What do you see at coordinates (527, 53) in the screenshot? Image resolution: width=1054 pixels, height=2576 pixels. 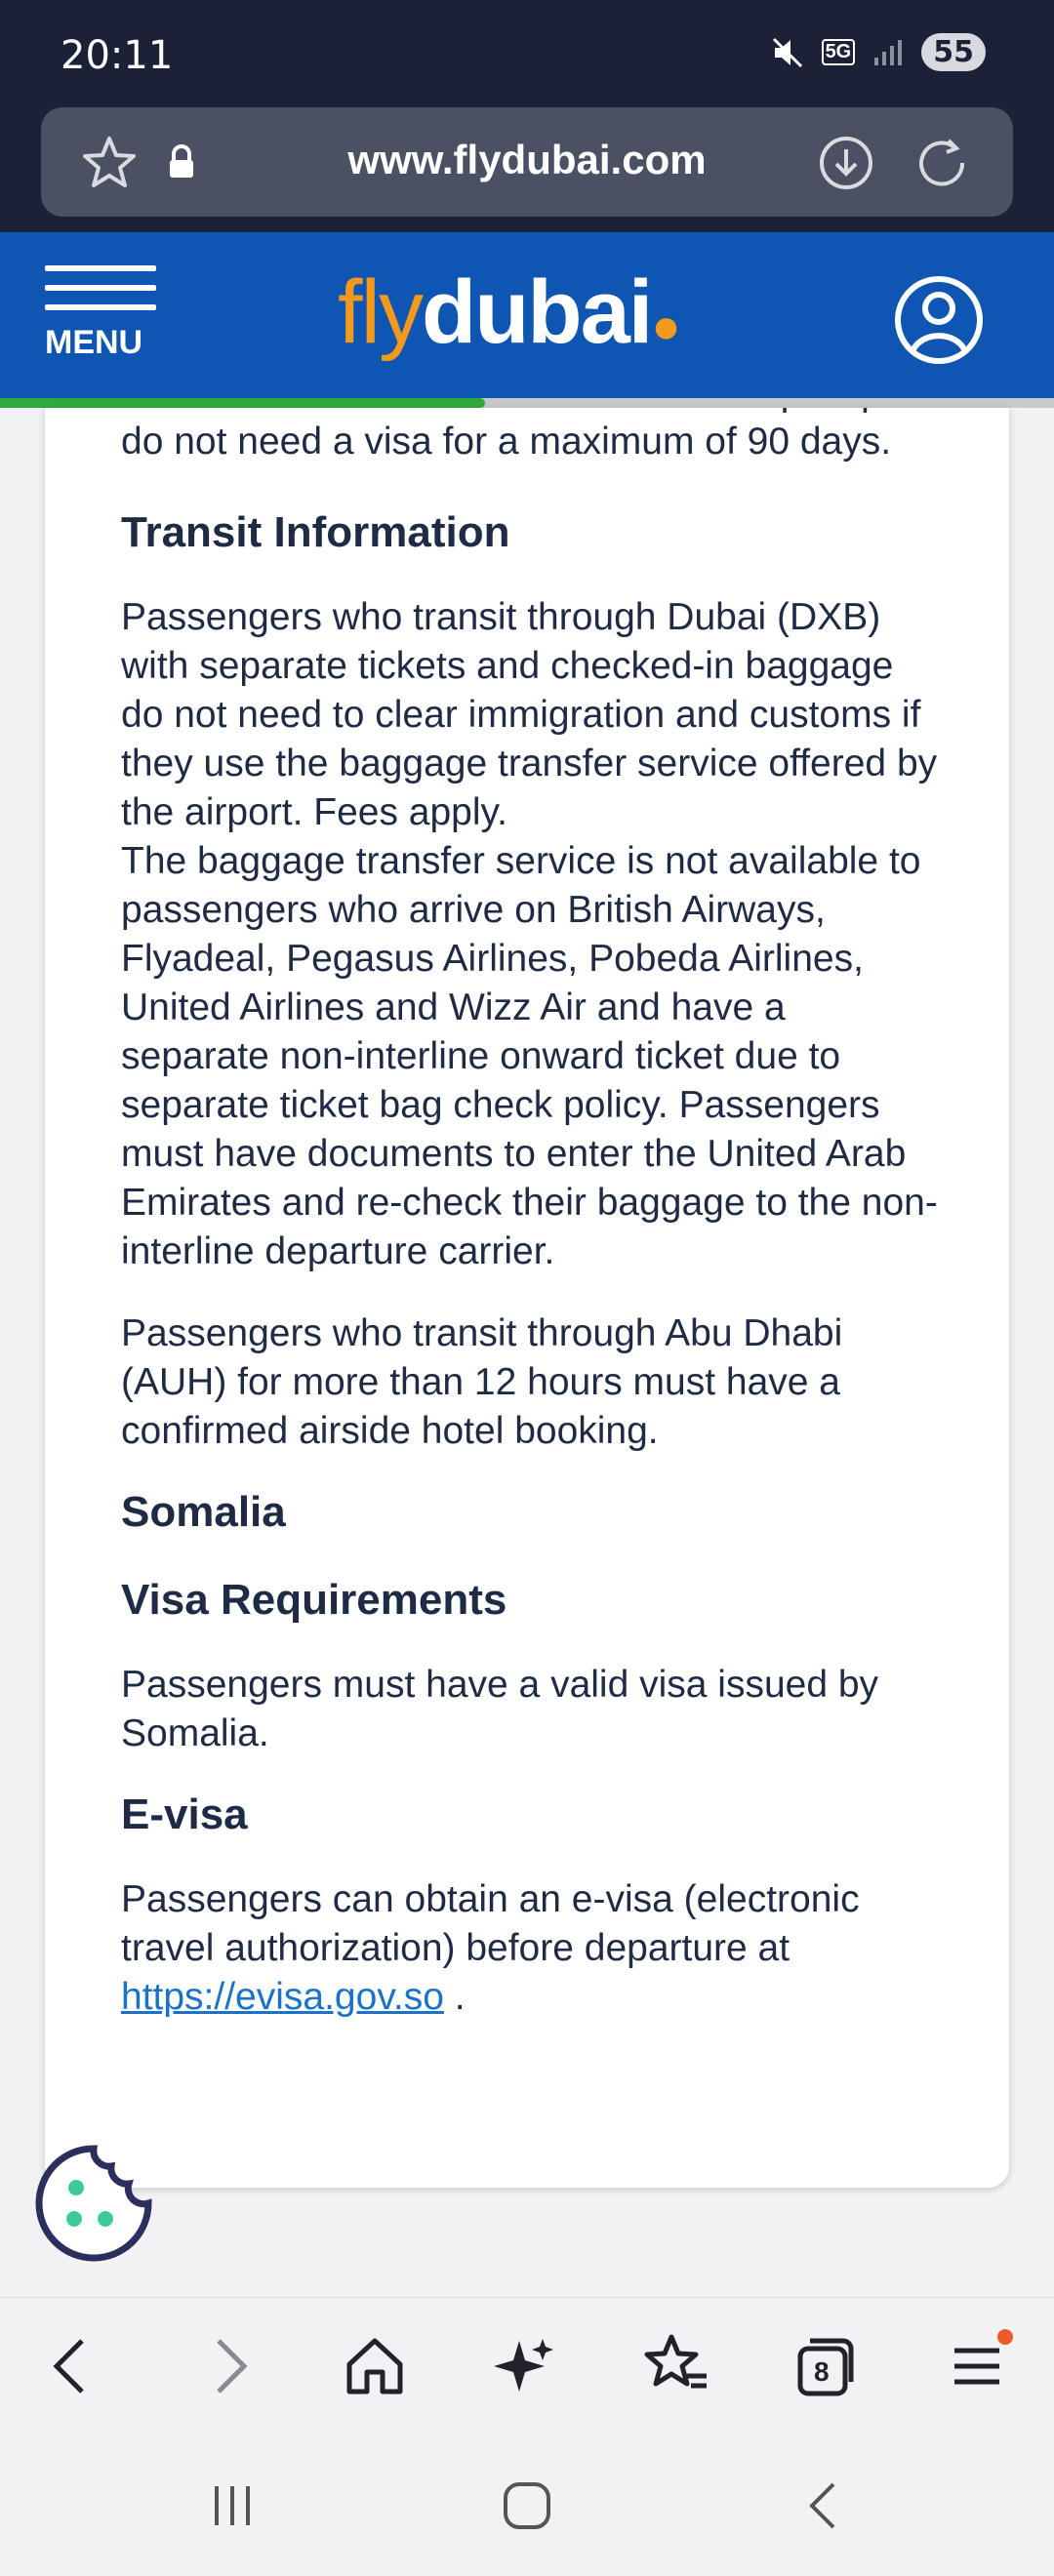 I see `status-bar: 20:11 5G 55` at bounding box center [527, 53].